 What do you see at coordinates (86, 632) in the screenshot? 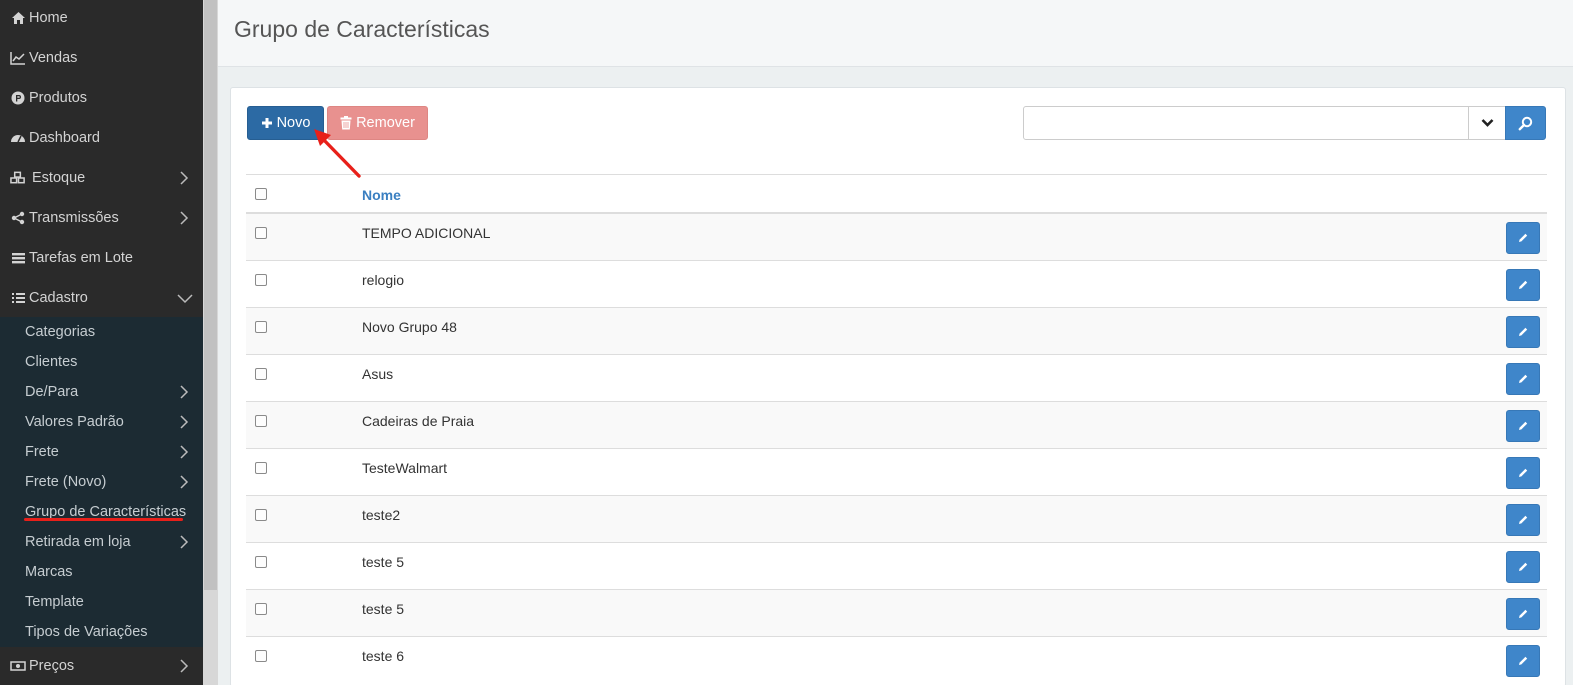
I see `submenu-item-label: Tipos de Variações` at bounding box center [86, 632].